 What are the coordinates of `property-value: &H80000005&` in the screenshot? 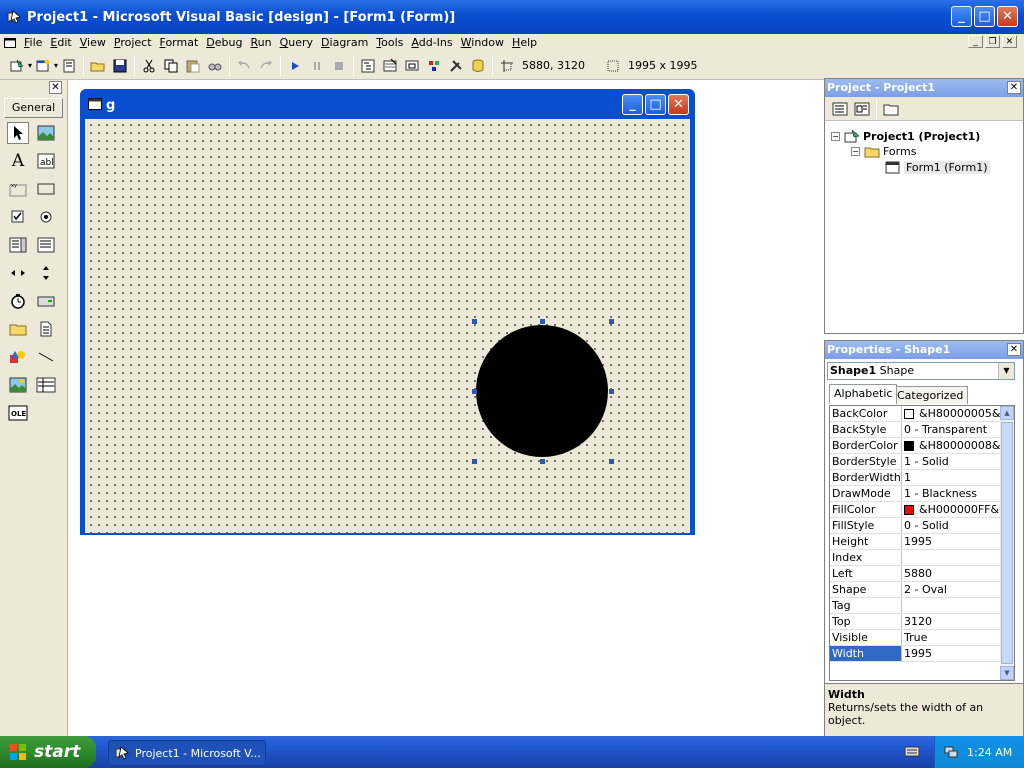 It's located at (952, 413).